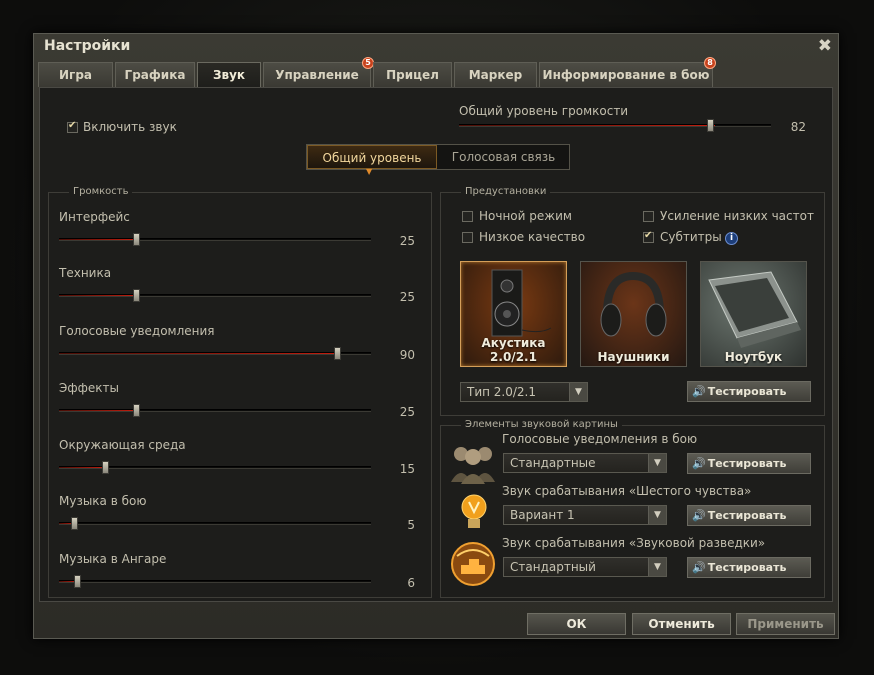 The image size is (874, 675). Describe the element at coordinates (542, 515) in the screenshot. I see `sixth-sense-value: Вариант 1` at that location.